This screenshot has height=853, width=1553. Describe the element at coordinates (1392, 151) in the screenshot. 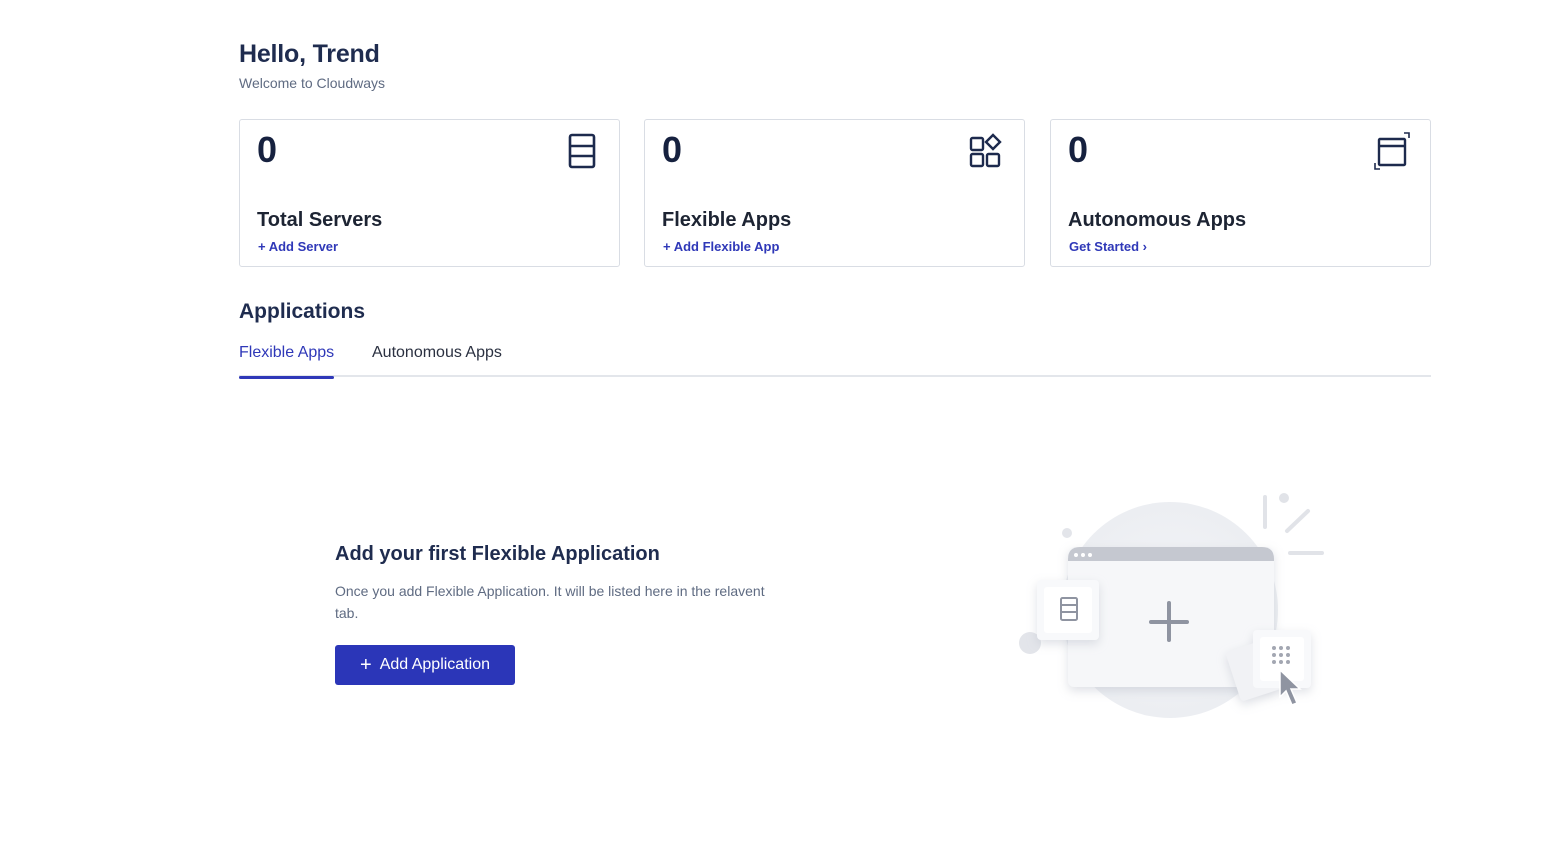

I see `window-expand-icon` at that location.